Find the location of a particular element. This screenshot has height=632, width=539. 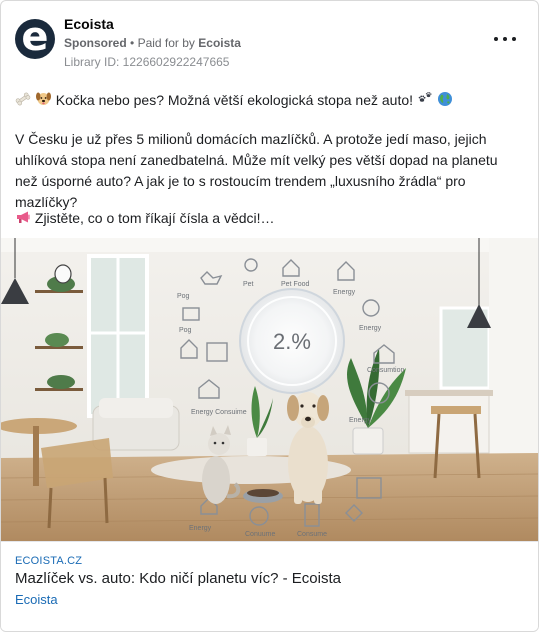

sponsored-row: Sponsored • Paid for by Ecoista is located at coordinates (152, 43).